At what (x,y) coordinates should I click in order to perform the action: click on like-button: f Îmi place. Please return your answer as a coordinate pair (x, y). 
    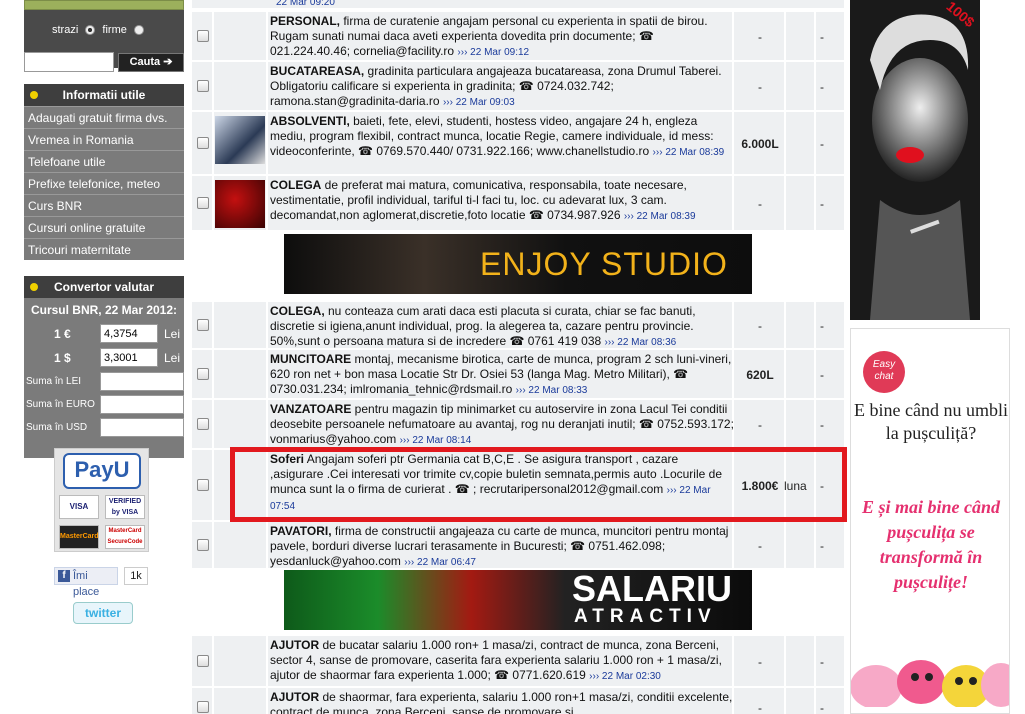
    Looking at the image, I should click on (86, 582).